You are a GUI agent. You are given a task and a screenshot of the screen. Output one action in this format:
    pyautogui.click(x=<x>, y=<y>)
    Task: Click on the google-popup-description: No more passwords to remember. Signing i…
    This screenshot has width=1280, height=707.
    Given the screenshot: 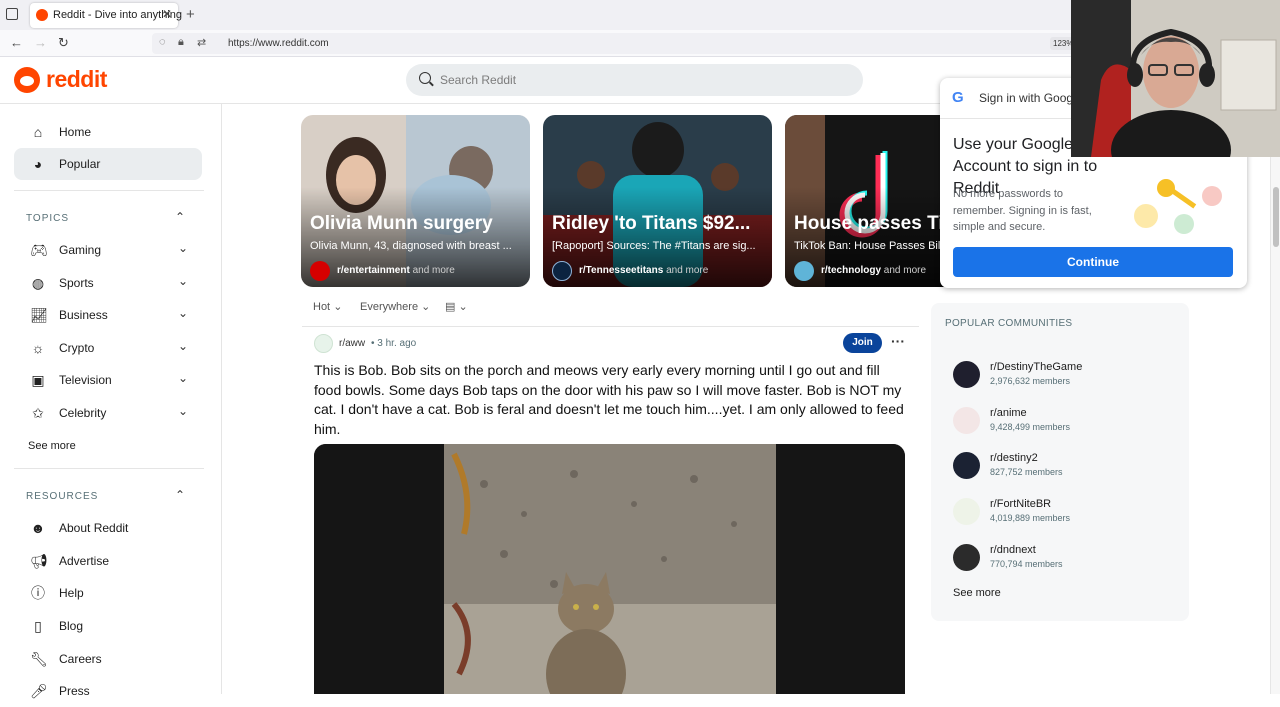 What is the action you would take?
    pyautogui.click(x=1022, y=210)
    